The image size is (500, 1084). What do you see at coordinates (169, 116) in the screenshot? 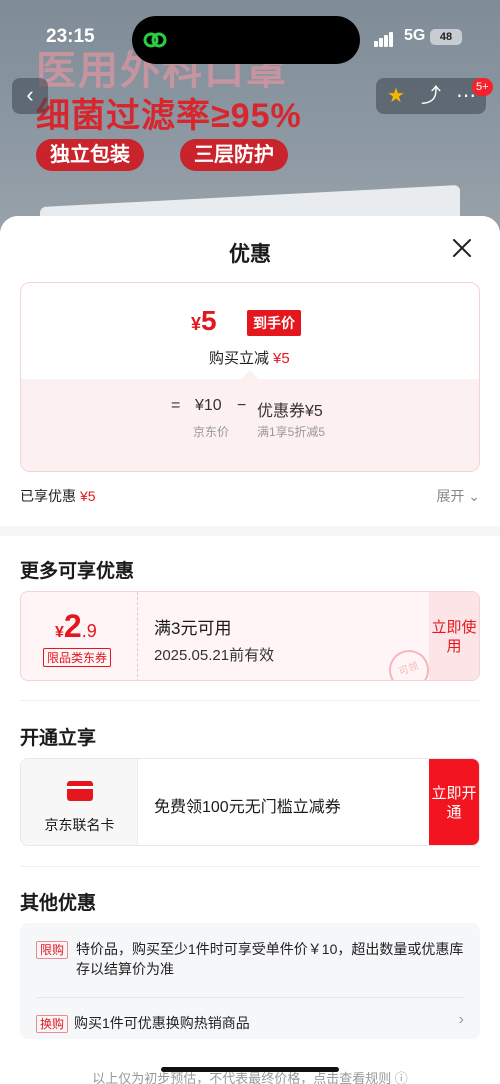
I see `hero-subtitle: 细菌过滤率≥95%` at bounding box center [169, 116].